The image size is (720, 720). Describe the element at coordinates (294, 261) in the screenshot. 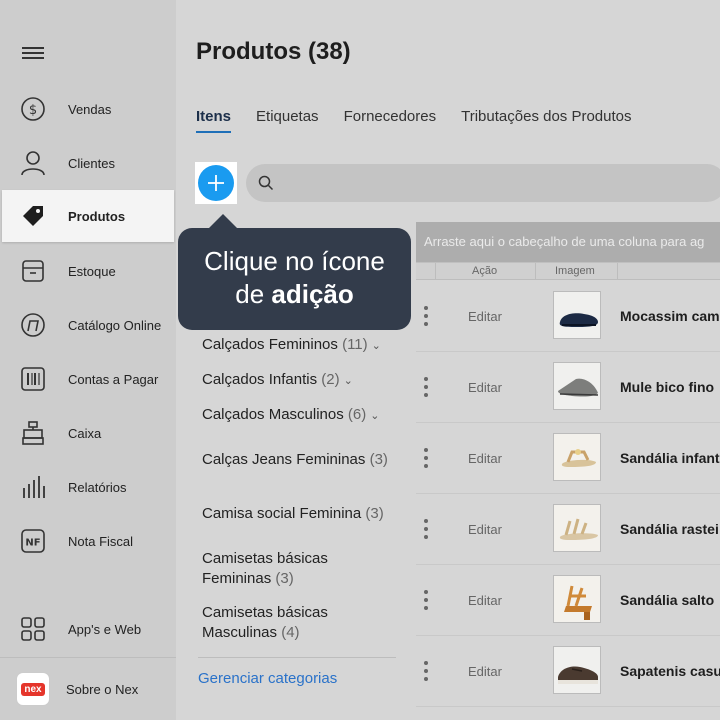

I see `tooltip-line-1: Clique no ícone` at that location.